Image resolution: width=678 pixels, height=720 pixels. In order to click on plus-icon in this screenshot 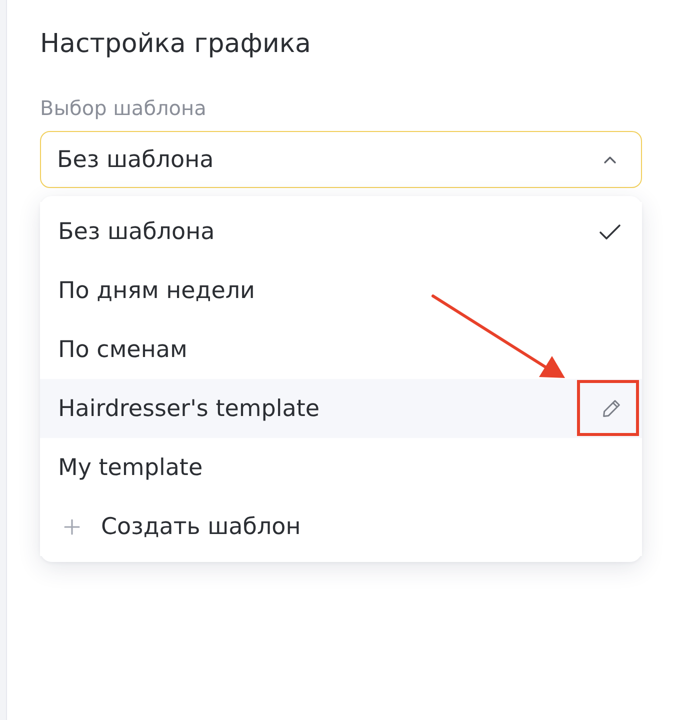, I will do `click(72, 526)`.